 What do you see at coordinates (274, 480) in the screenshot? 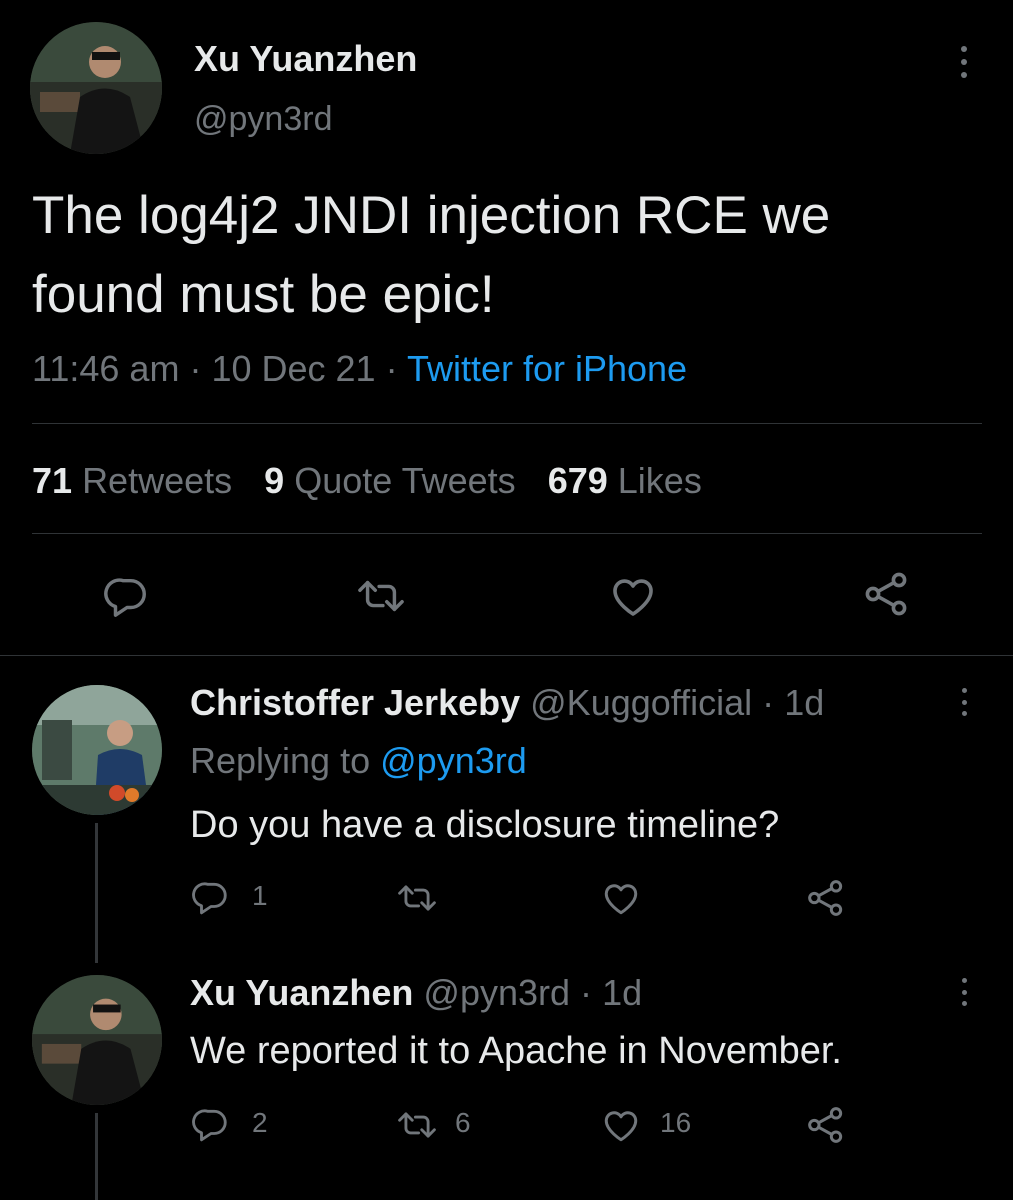
I see `quotes-count: 9` at bounding box center [274, 480].